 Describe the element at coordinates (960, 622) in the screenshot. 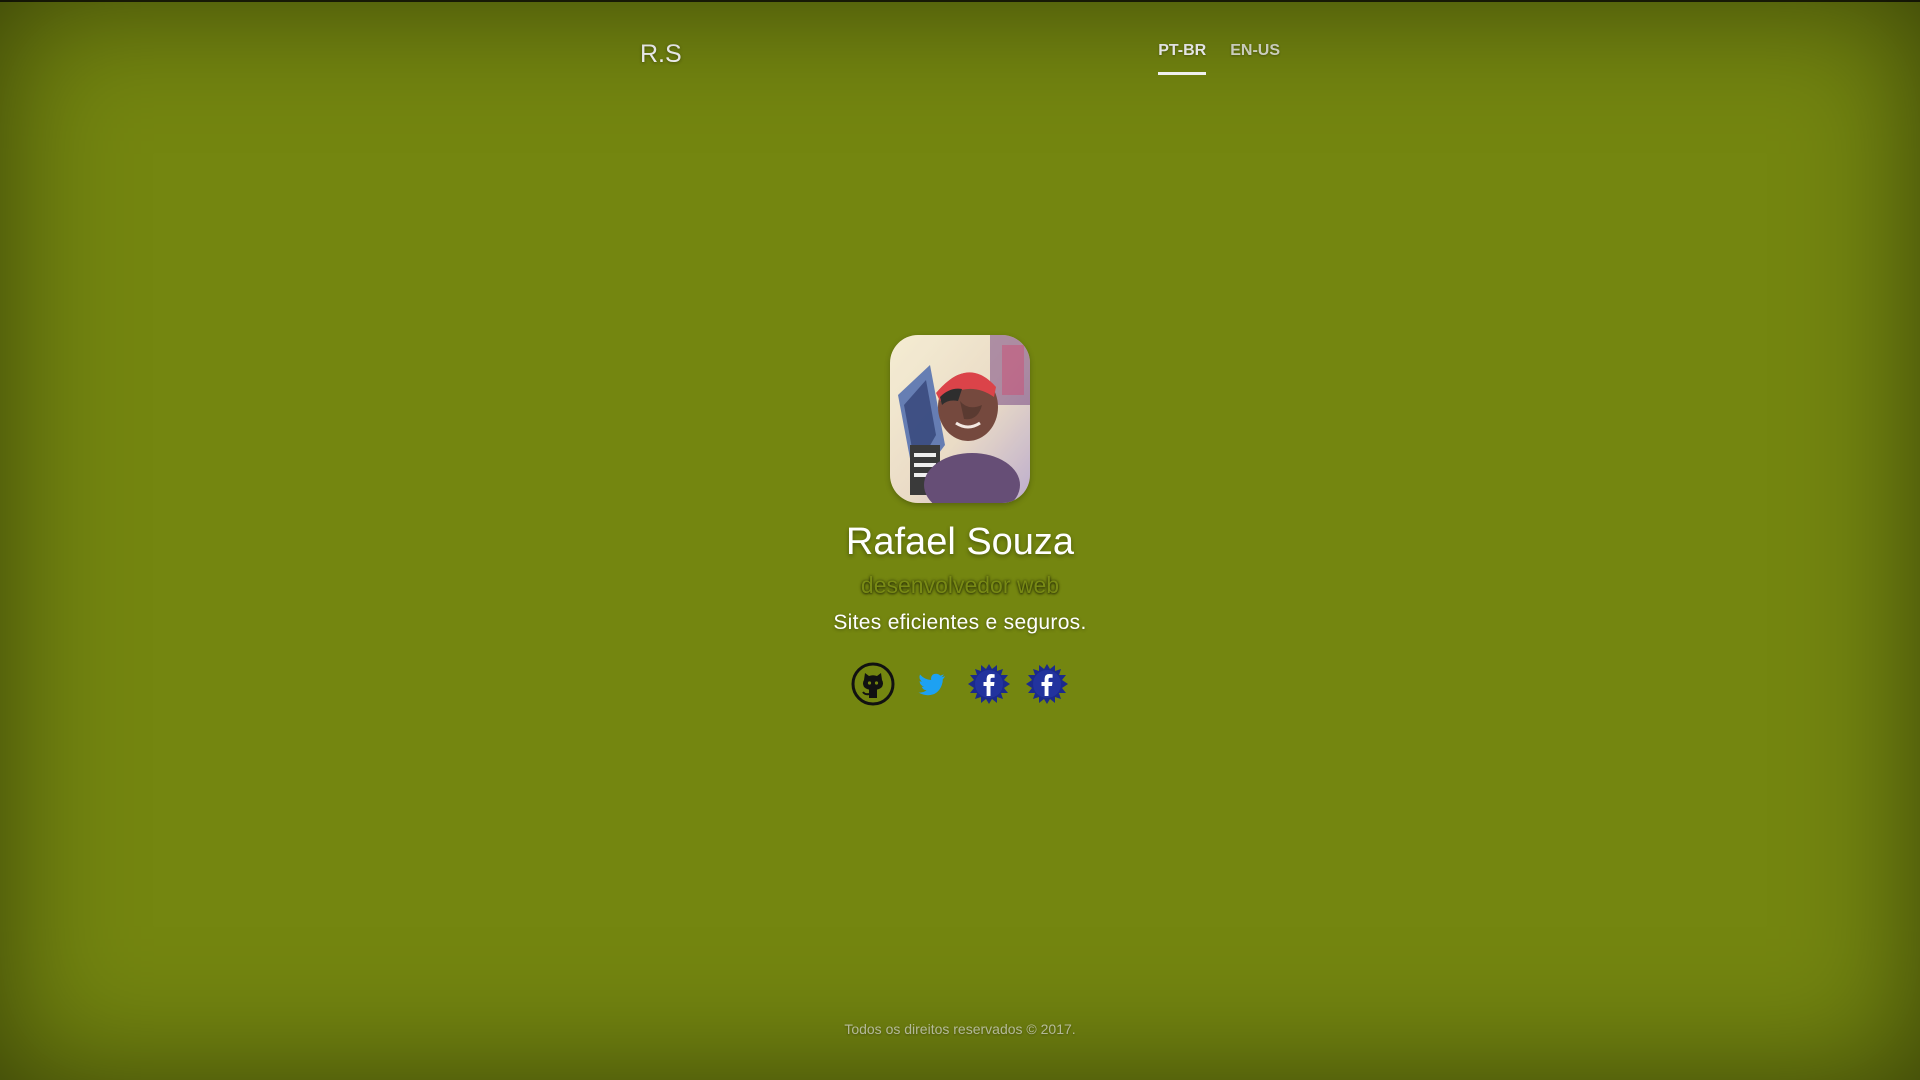

I see `profile-tagline: Sites eficientes e seguros.` at that location.